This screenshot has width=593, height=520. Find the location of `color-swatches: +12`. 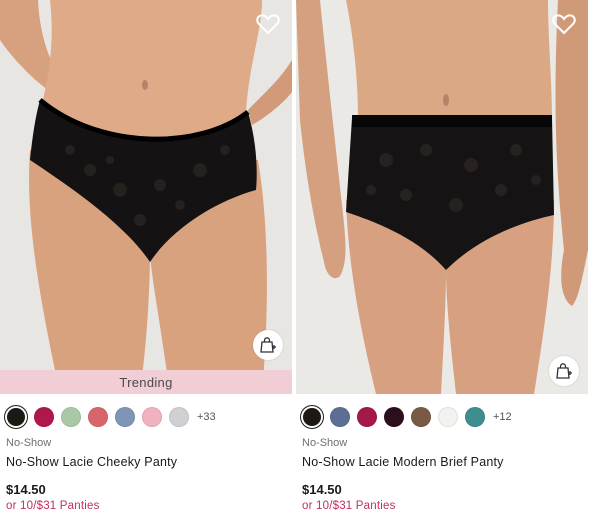

color-swatches: +12 is located at coordinates (406, 417).